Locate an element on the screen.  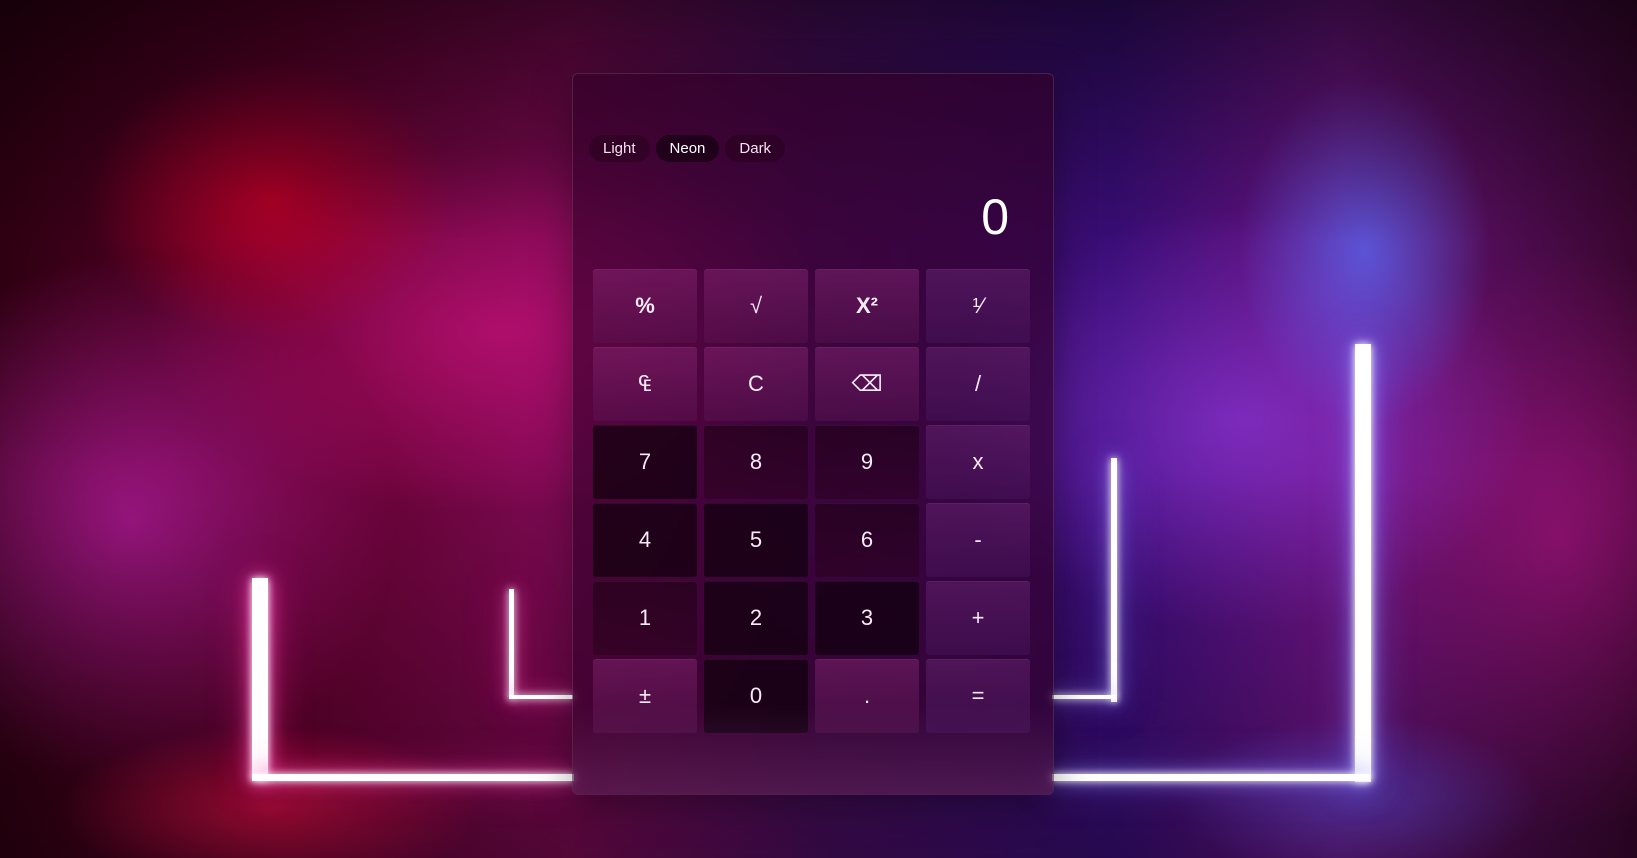
negate-button: ± is located at coordinates (645, 696).